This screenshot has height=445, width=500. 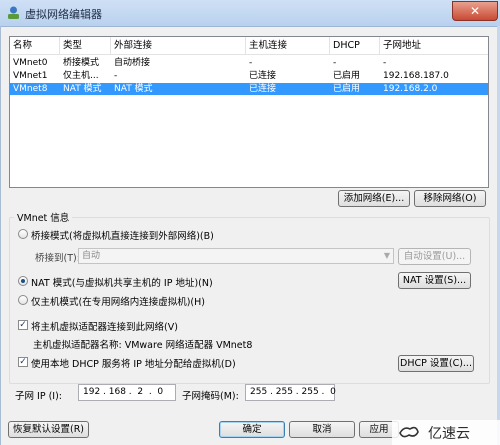 I want to click on subnet-ip-label: 子网 IP (I):, so click(x=38, y=396).